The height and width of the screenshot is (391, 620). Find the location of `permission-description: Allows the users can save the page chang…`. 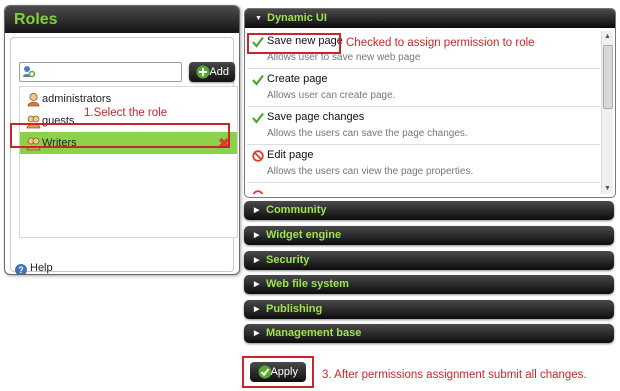

permission-description: Allows the users can save the page chang… is located at coordinates (367, 133).